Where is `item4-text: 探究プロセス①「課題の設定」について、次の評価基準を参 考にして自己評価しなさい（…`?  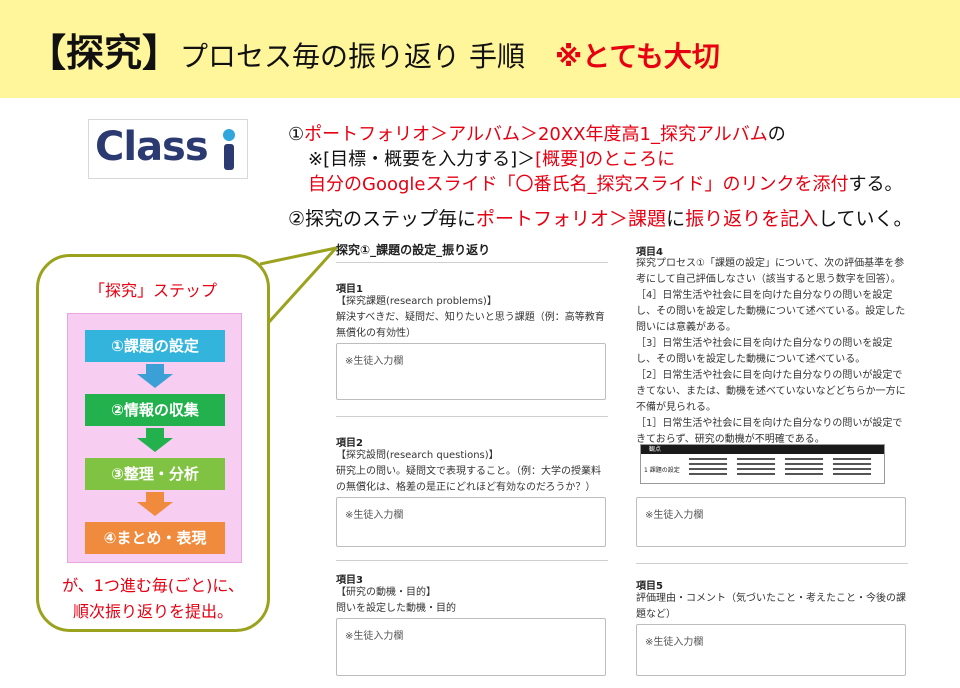 item4-text: 探究プロセス①「課題の設定」について、次の評価基準を参 考にして自己評価しなさい（… is located at coordinates (771, 352).